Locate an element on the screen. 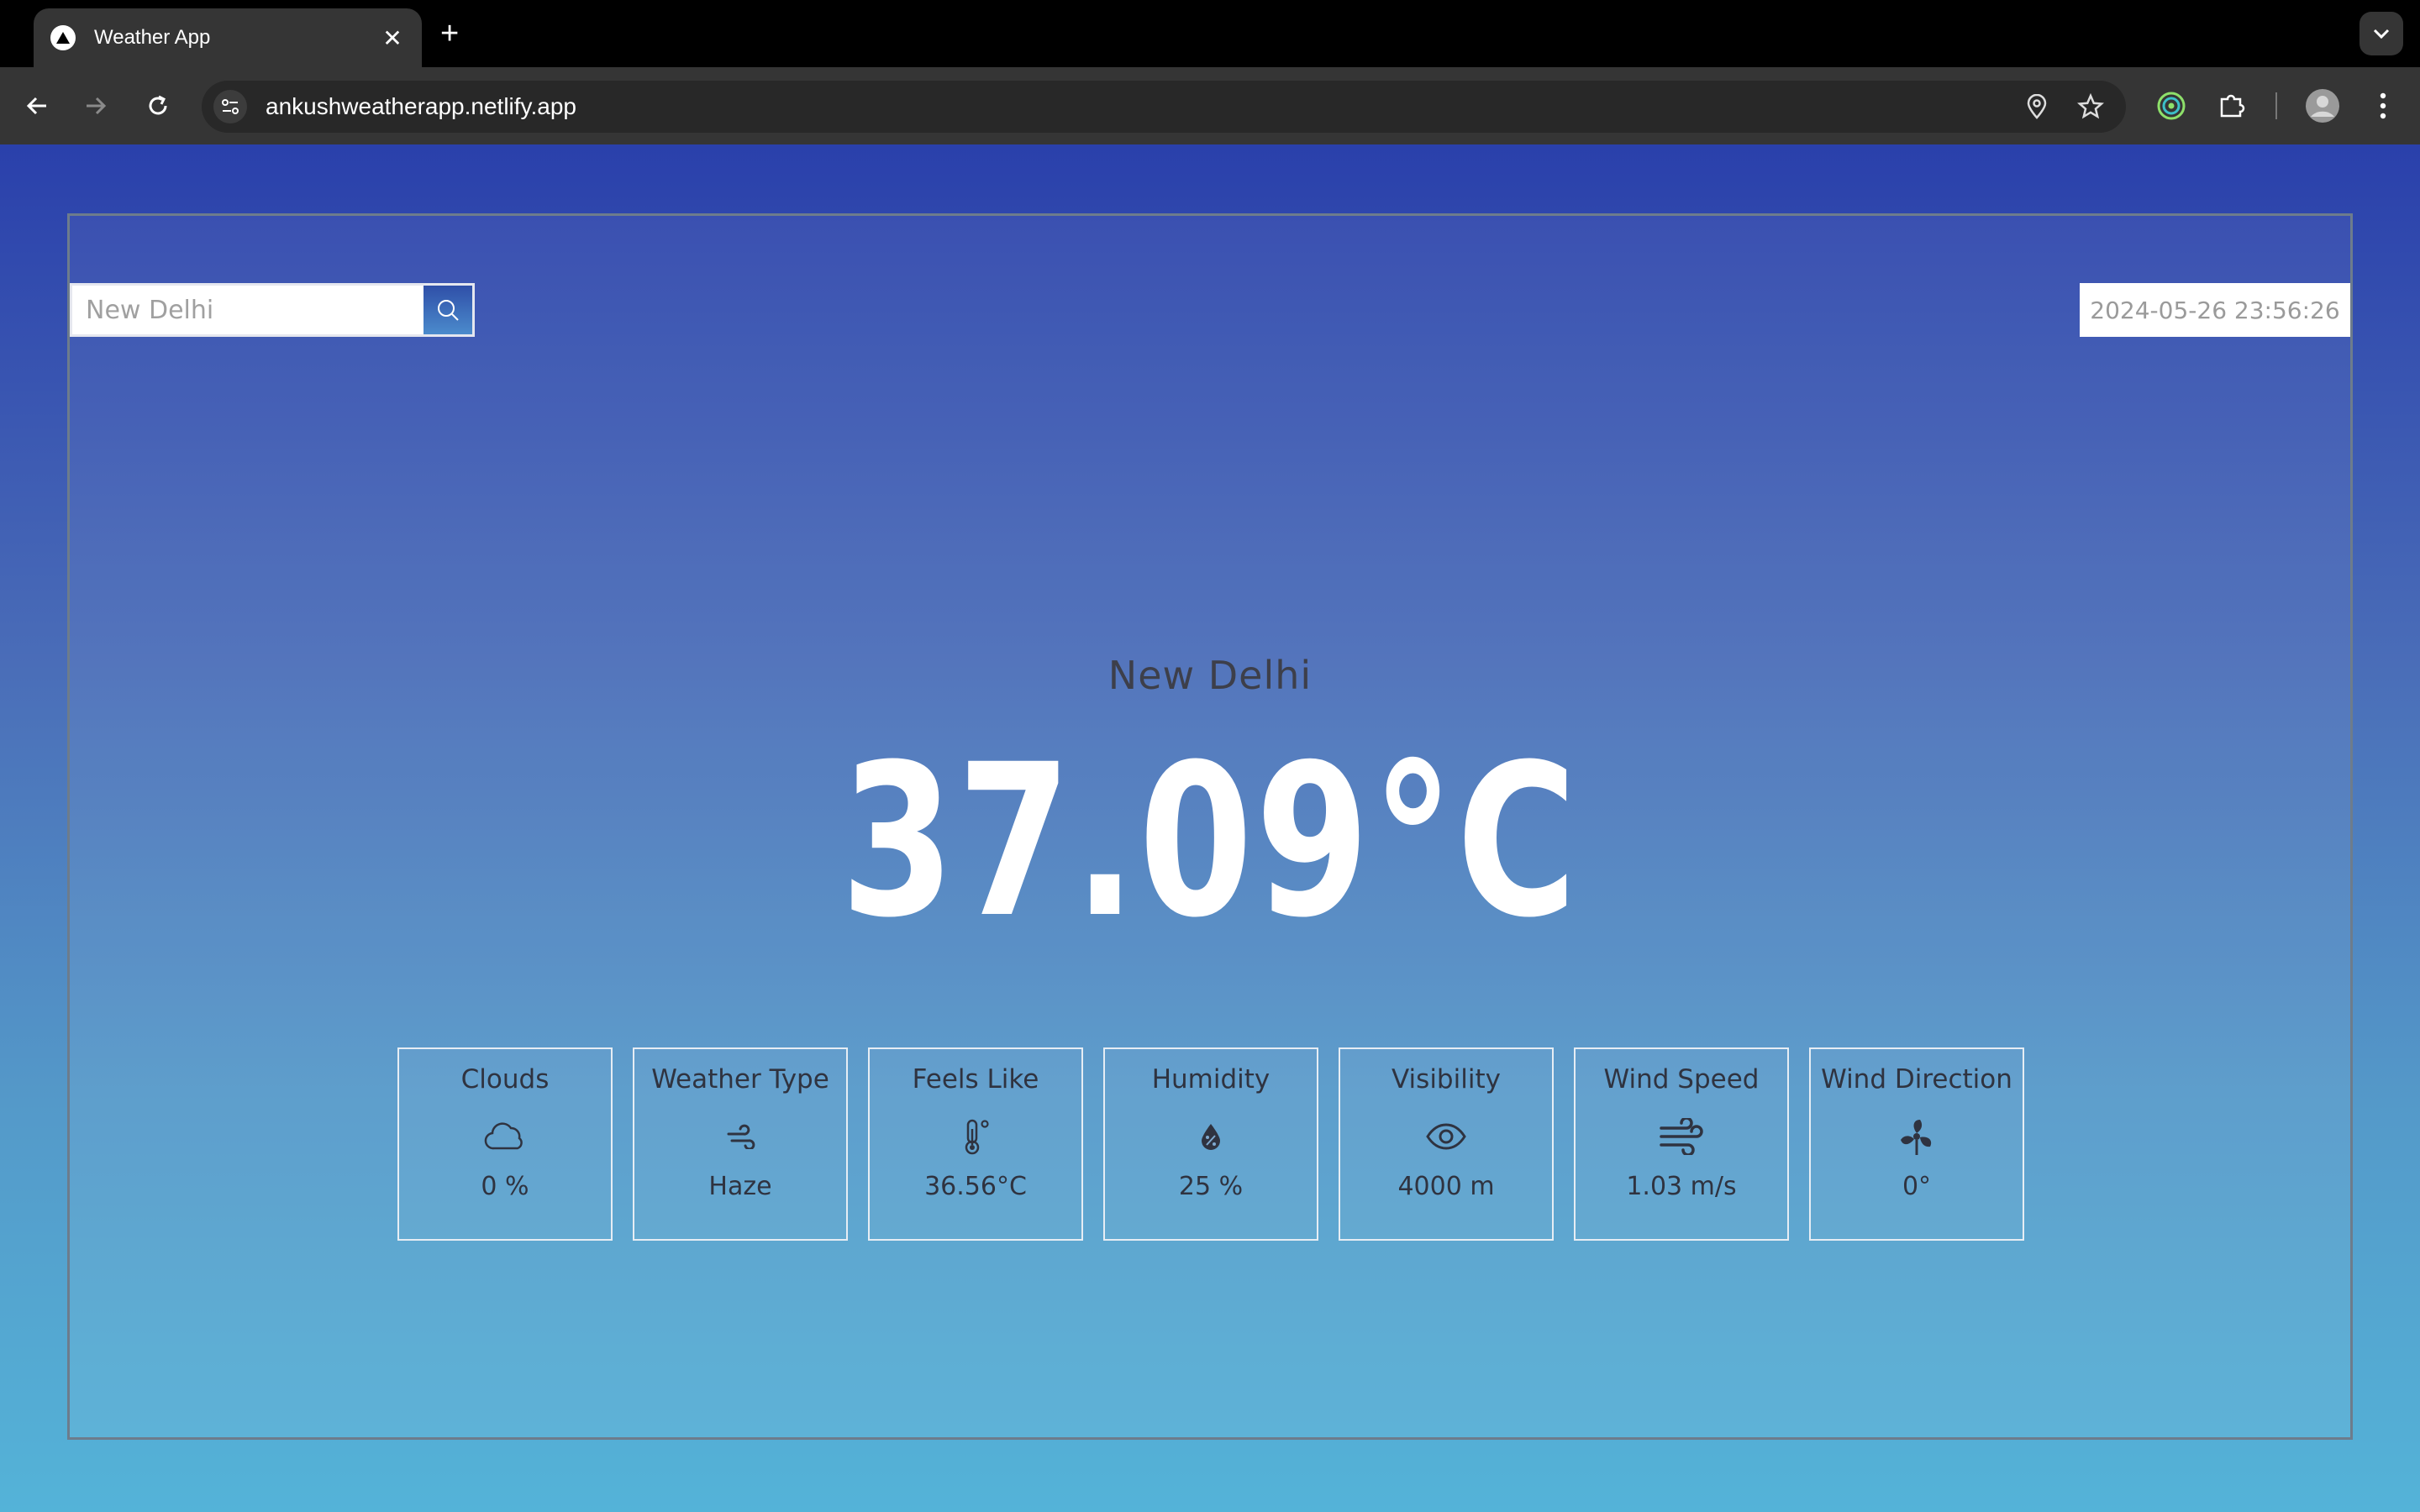 This screenshot has height=1512, width=2420. address-bar: ankushweatherapp.netlify.app is located at coordinates (1164, 107).